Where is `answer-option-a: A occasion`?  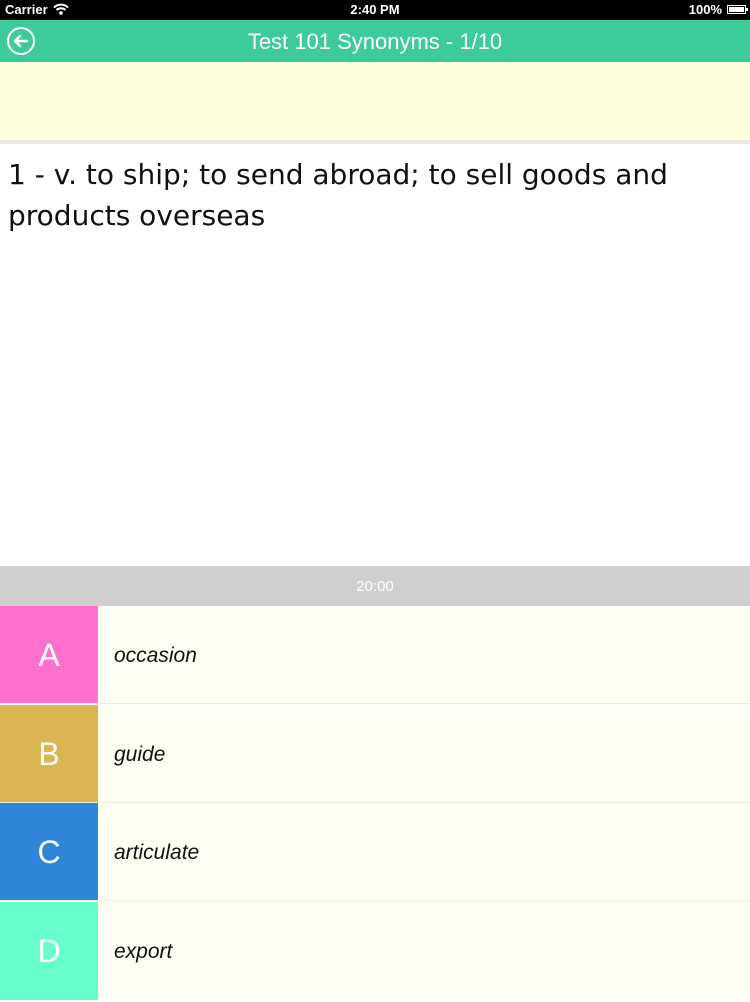 answer-option-a: A occasion is located at coordinates (375, 655).